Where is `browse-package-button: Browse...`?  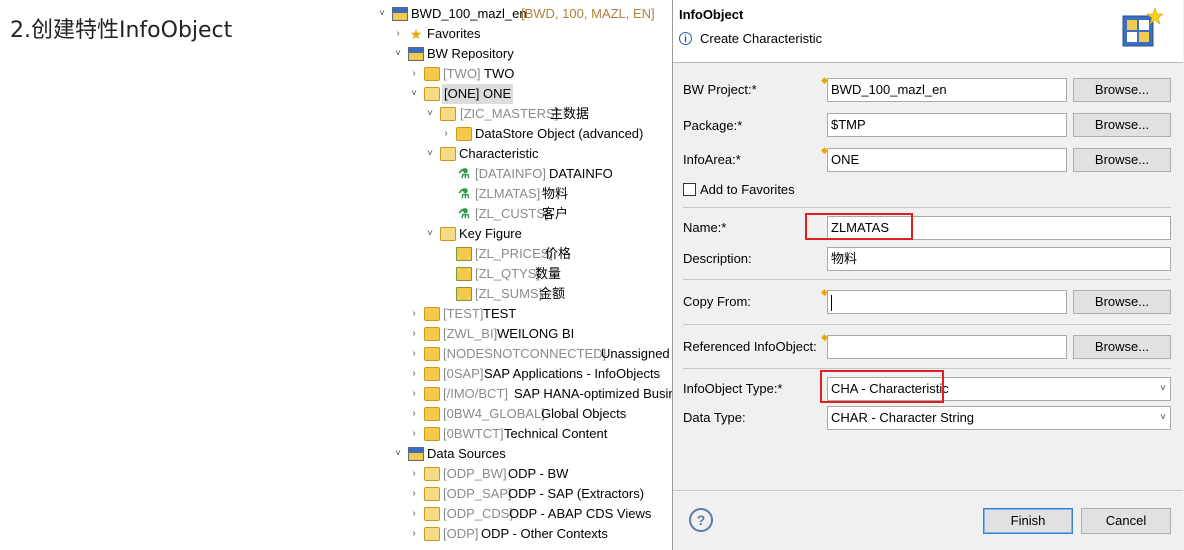
browse-package-button: Browse... is located at coordinates (1122, 125).